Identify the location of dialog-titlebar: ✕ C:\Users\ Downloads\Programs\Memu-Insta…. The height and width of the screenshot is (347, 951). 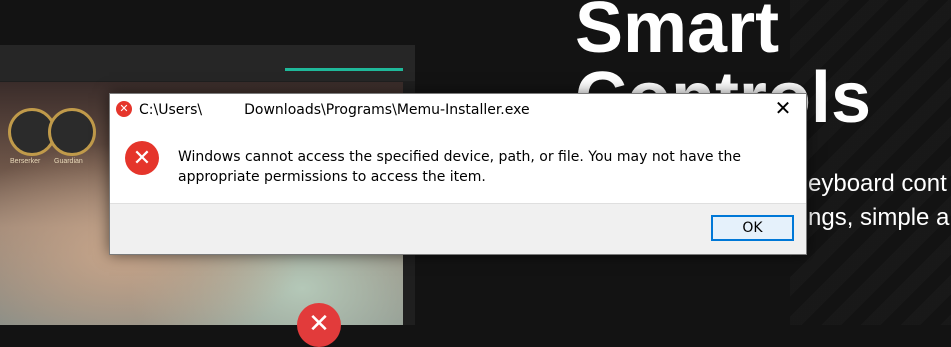
(458, 109).